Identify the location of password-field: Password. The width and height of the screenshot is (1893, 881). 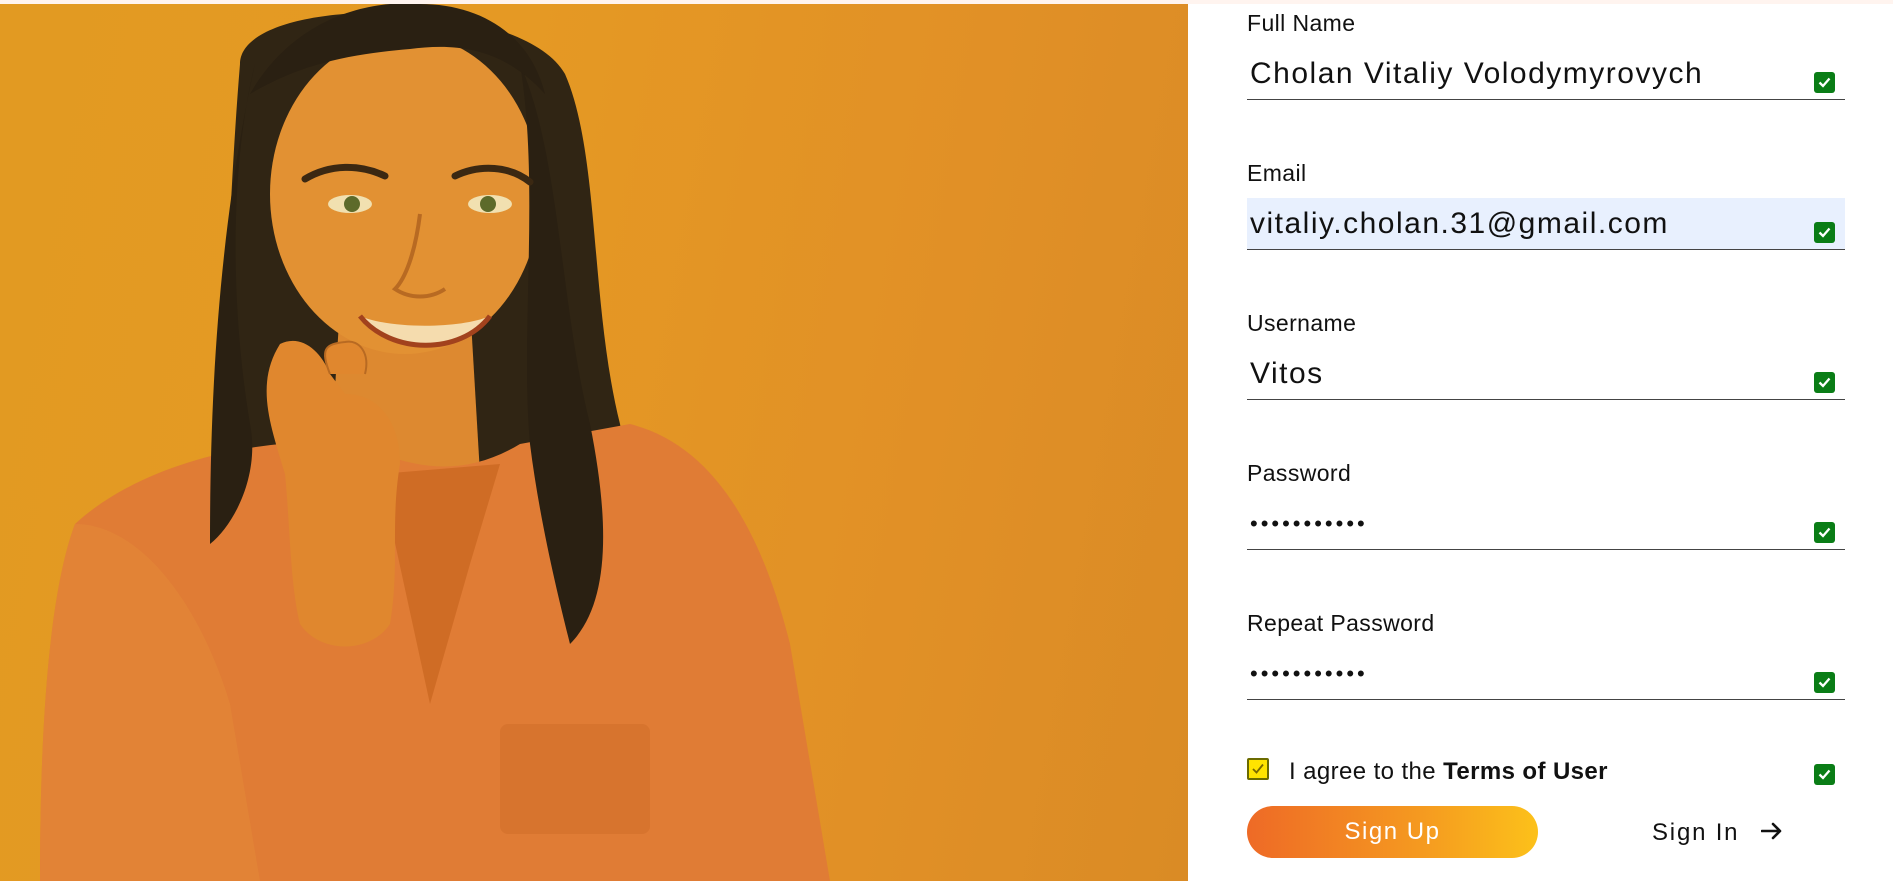
(1546, 510).